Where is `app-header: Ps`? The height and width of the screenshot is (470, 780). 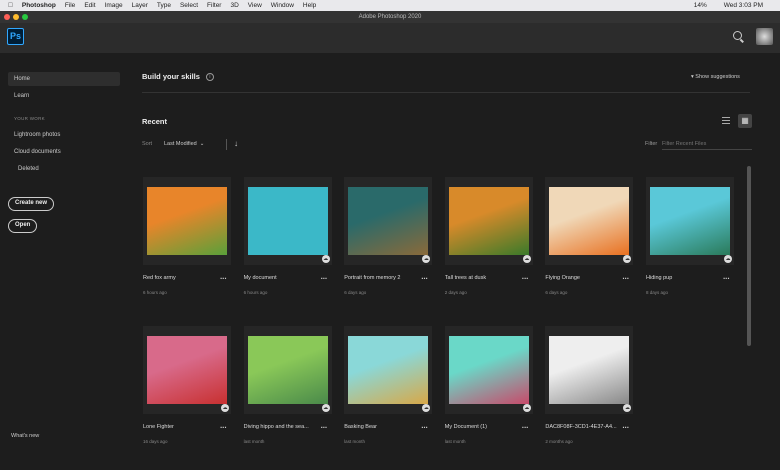
app-header: Ps is located at coordinates (390, 38).